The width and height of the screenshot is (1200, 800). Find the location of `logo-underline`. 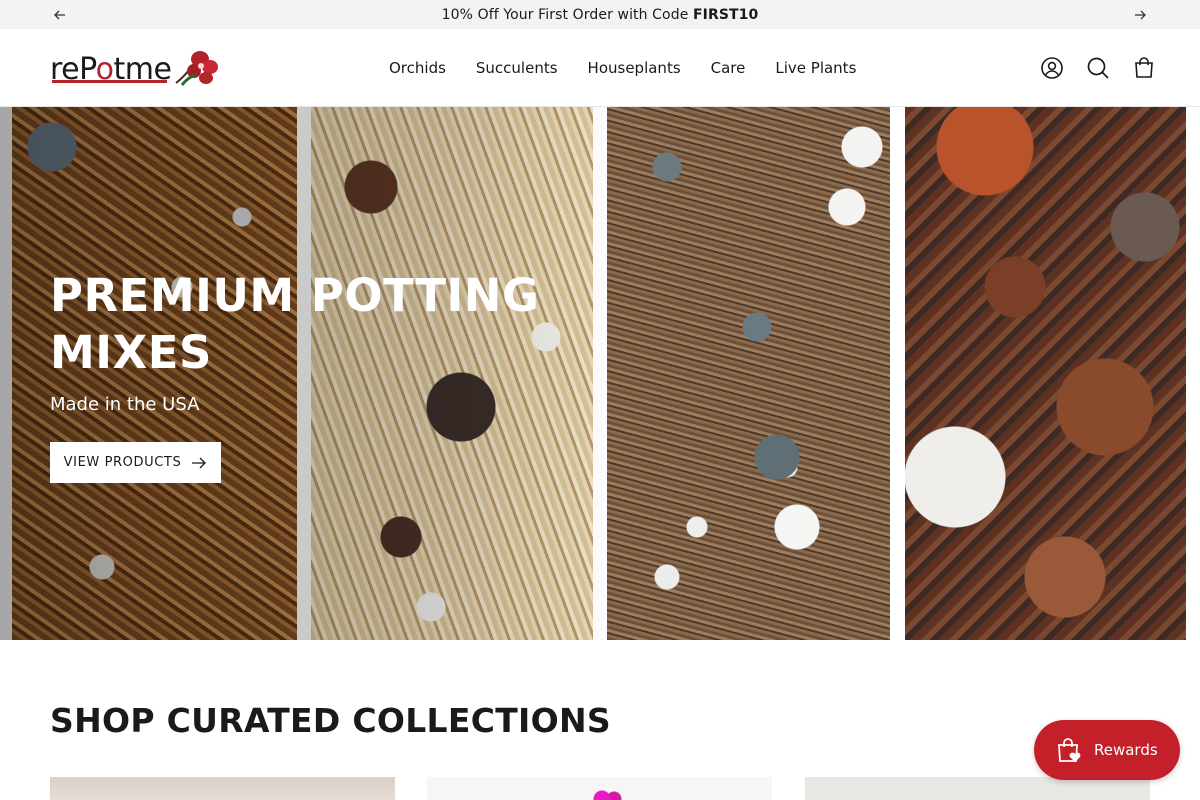

logo-underline is located at coordinates (109, 81).